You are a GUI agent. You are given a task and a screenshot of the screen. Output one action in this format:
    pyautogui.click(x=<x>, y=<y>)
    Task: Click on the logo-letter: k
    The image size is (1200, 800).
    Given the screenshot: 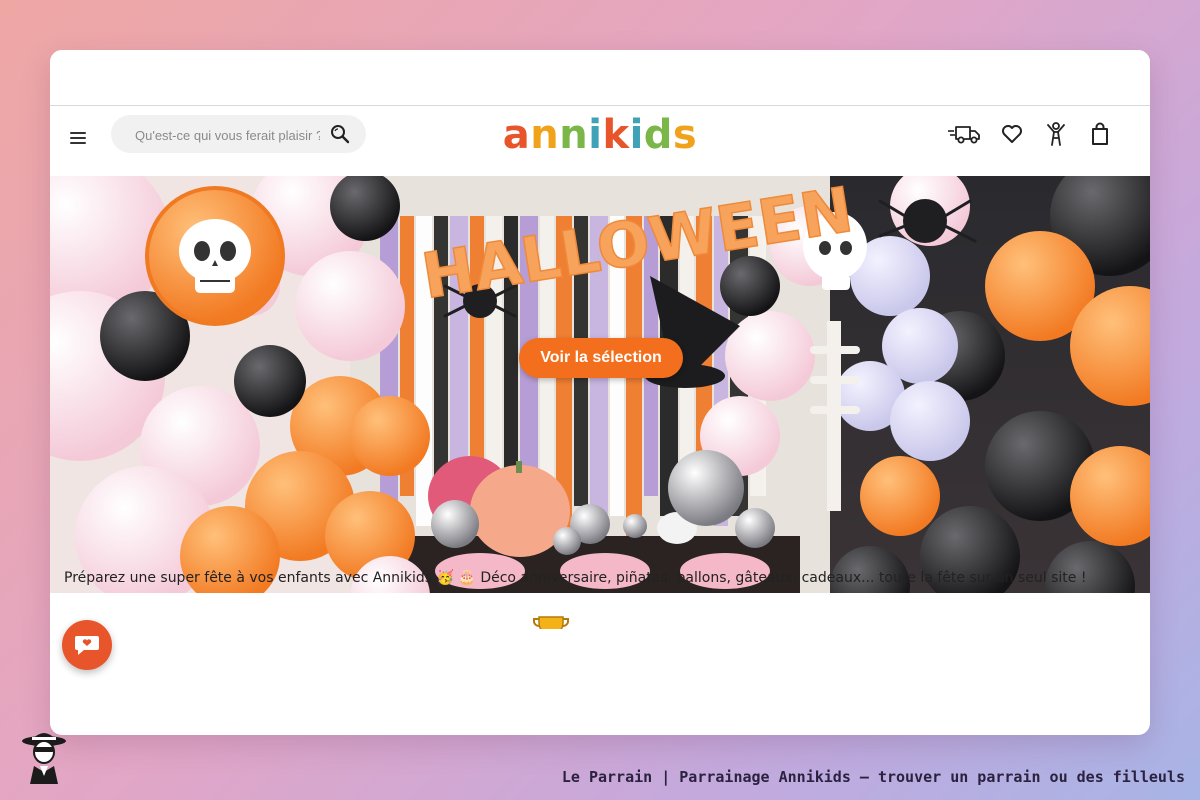 What is the action you would take?
    pyautogui.click(x=616, y=135)
    